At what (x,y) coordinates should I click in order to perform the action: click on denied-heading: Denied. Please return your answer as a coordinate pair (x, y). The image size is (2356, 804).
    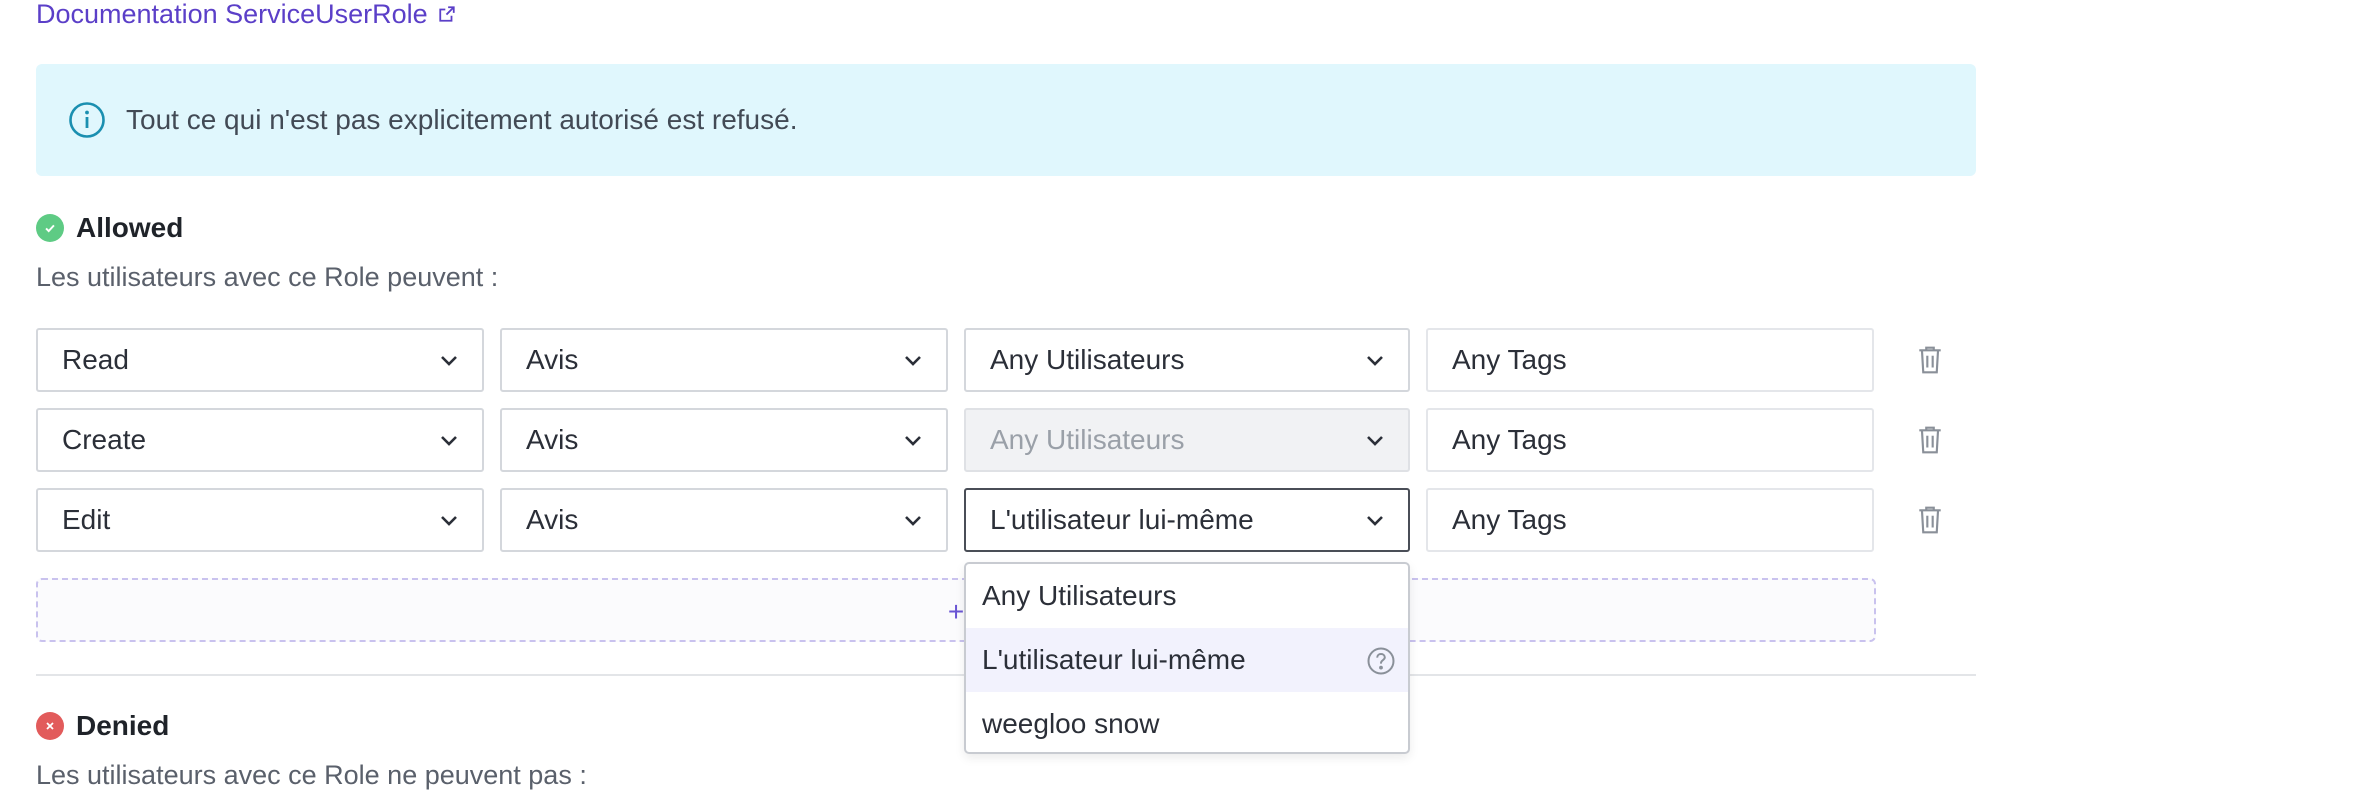
    Looking at the image, I should click on (102, 726).